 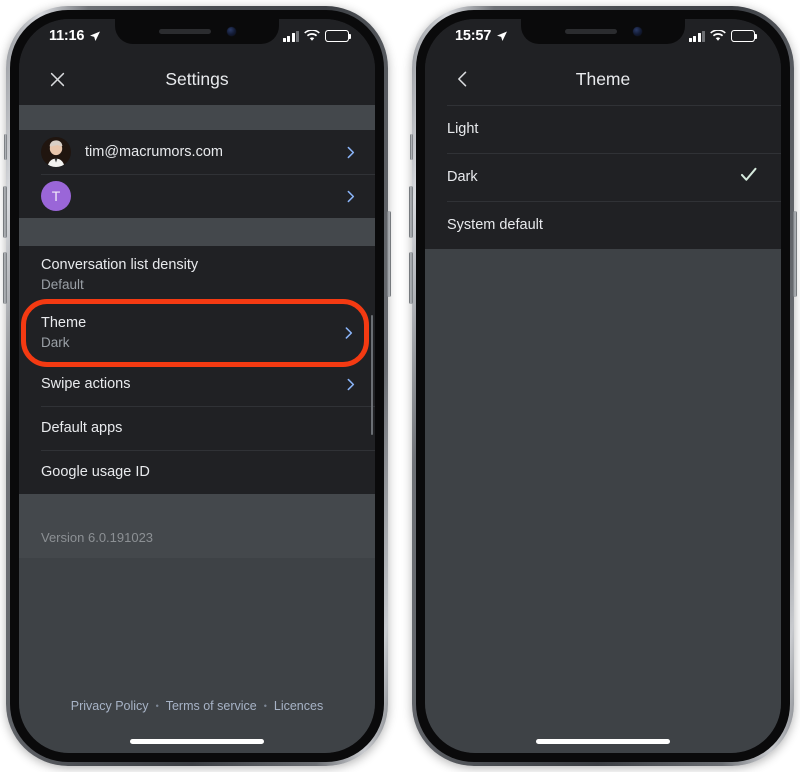 What do you see at coordinates (463, 129) in the screenshot?
I see `theme-option-label: Light` at bounding box center [463, 129].